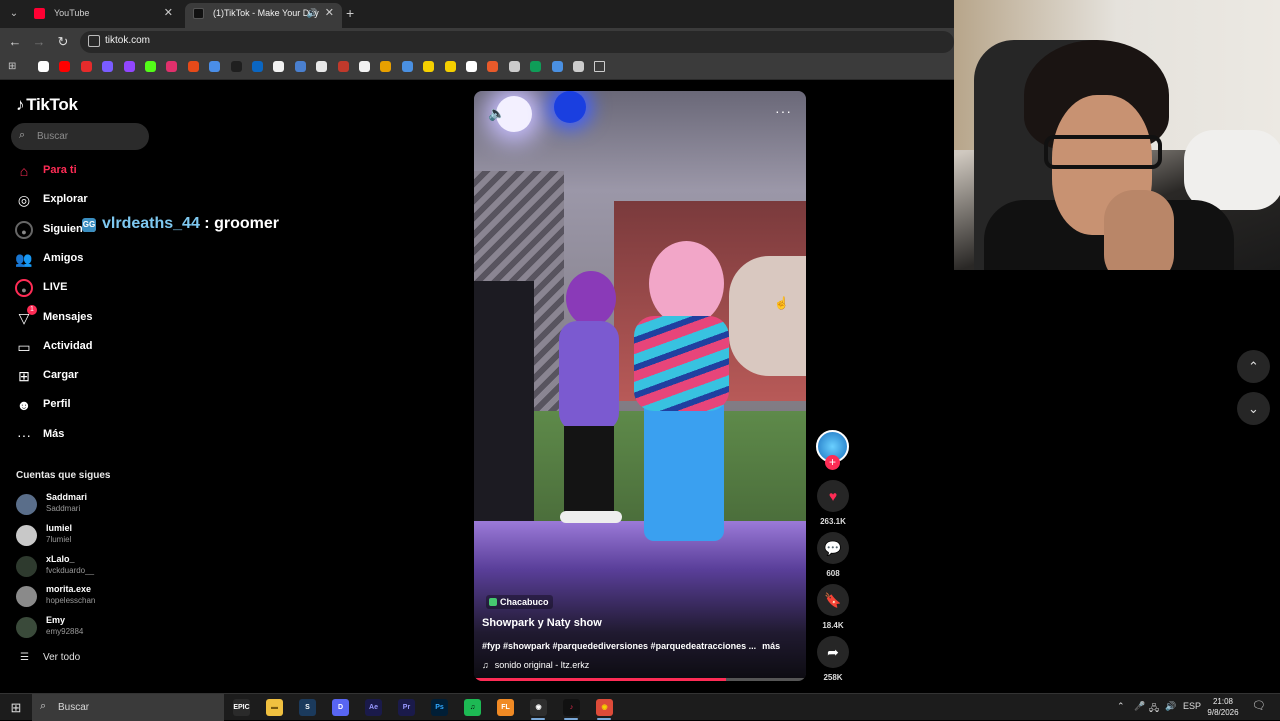 This screenshot has width=1280, height=721. What do you see at coordinates (833, 496) in the screenshot?
I see `like-button: ♥` at bounding box center [833, 496].